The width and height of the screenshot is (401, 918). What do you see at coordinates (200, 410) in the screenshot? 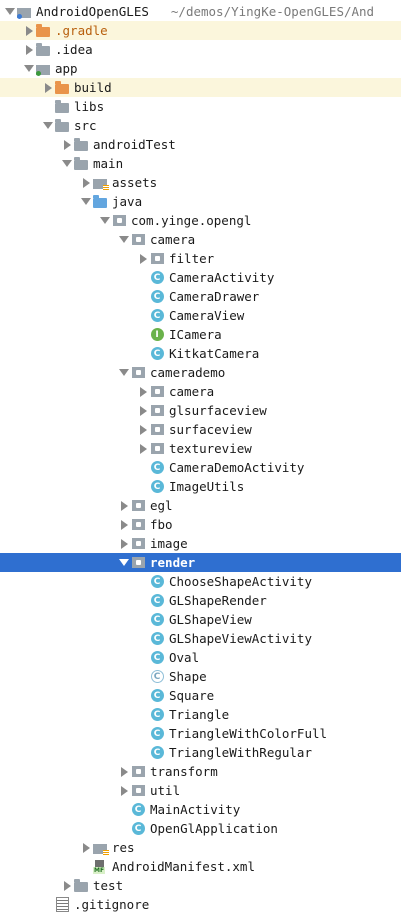
I see `tree-row-glsurfaceview: glsurfaceview` at bounding box center [200, 410].